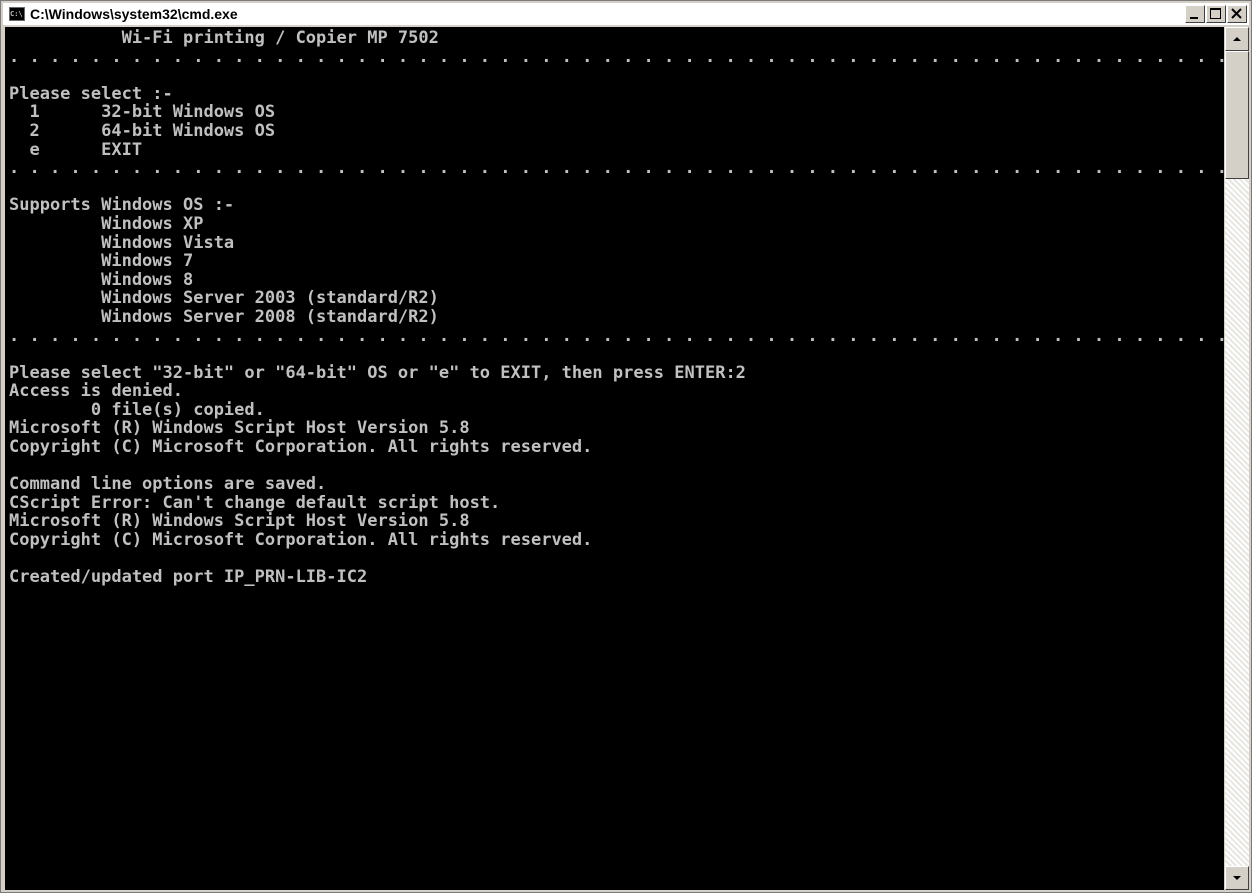 The width and height of the screenshot is (1252, 893). Describe the element at coordinates (1237, 458) in the screenshot. I see `vertical-scrollbar` at that location.